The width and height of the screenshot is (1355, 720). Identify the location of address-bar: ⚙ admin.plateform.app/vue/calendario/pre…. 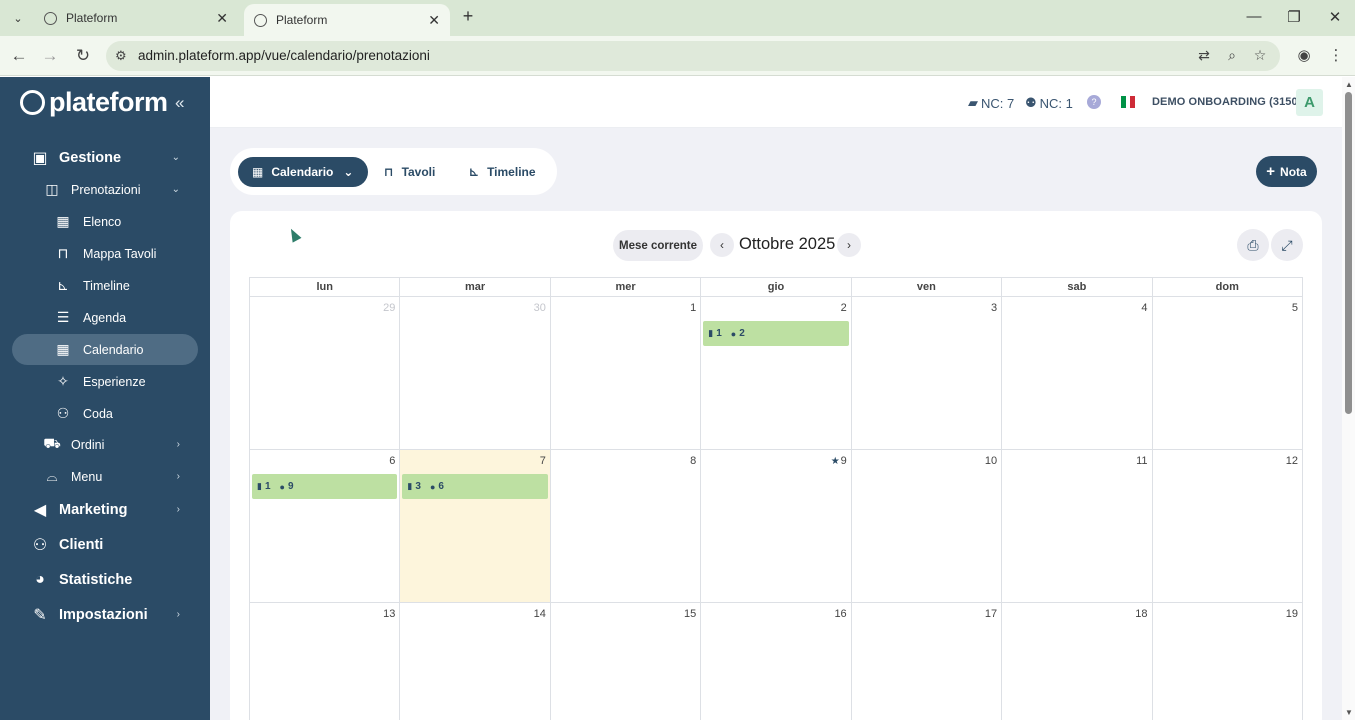
(693, 56).